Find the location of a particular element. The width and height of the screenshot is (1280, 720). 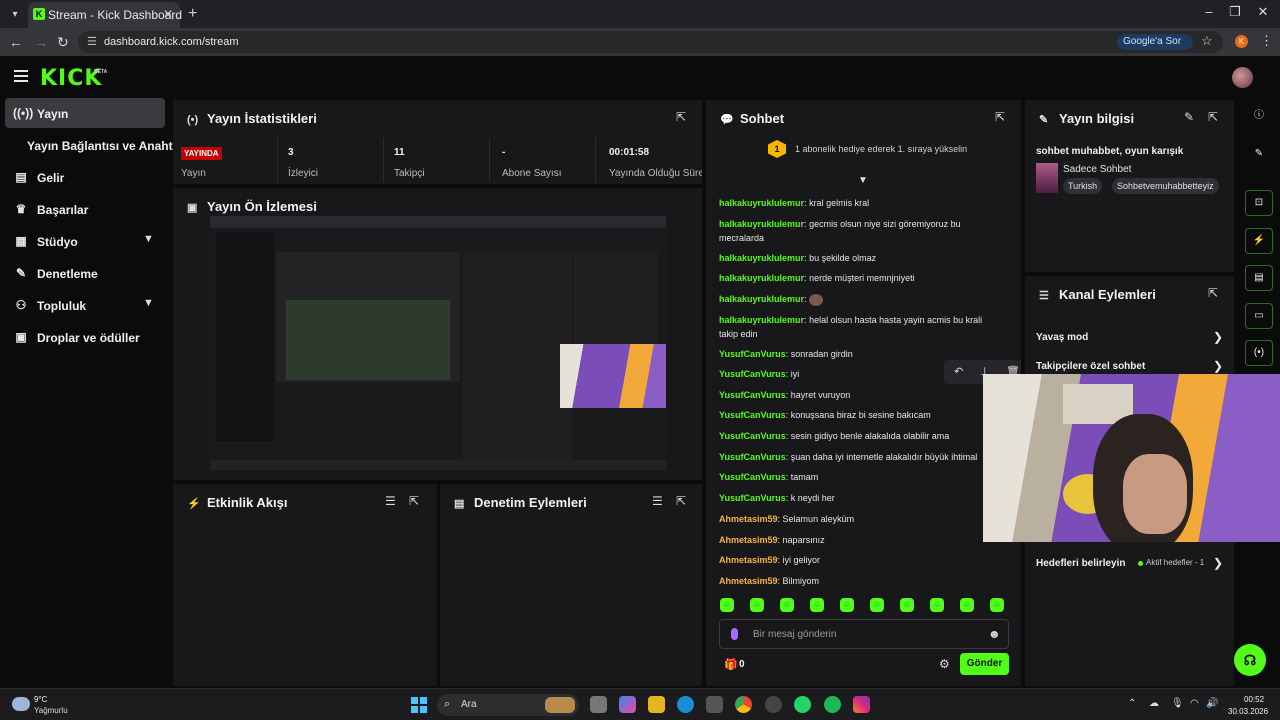

chat-message: YusufCanVurus: sonradan girdin is located at coordinates (854, 354).